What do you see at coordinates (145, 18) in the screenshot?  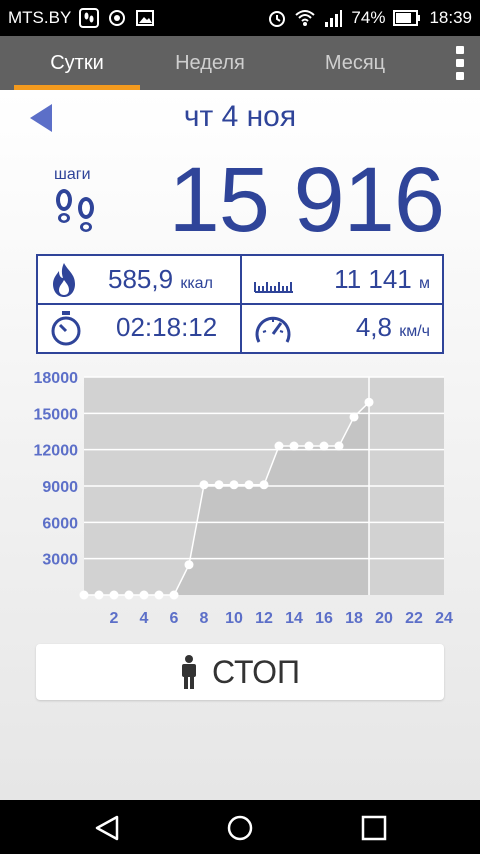 I see `image-icon` at bounding box center [145, 18].